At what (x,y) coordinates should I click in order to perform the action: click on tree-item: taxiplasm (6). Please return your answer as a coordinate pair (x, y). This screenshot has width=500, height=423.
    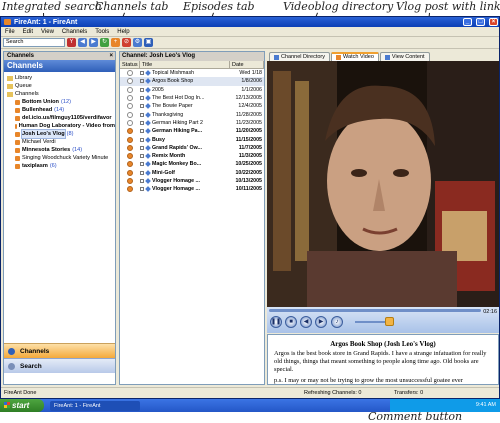
    Looking at the image, I should click on (61, 166).